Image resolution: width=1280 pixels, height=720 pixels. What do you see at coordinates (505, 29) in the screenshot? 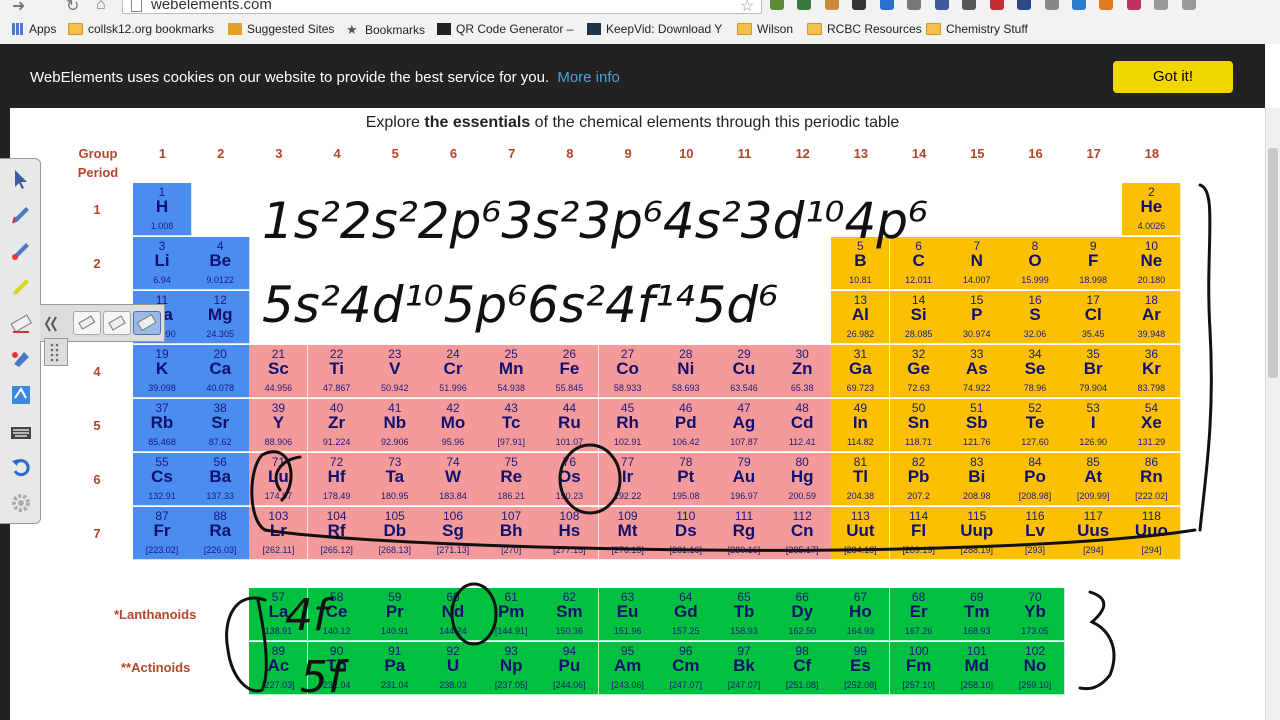
I see `bookmark-link: QR Code Generator –` at bounding box center [505, 29].